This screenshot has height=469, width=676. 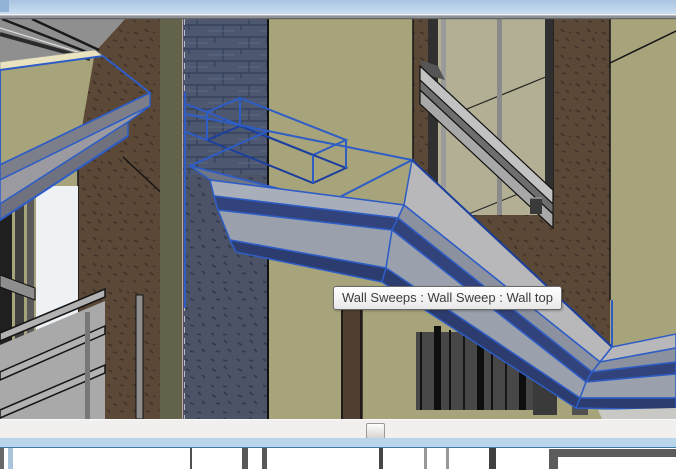 What do you see at coordinates (338, 10) in the screenshot?
I see `sky-strip` at bounding box center [338, 10].